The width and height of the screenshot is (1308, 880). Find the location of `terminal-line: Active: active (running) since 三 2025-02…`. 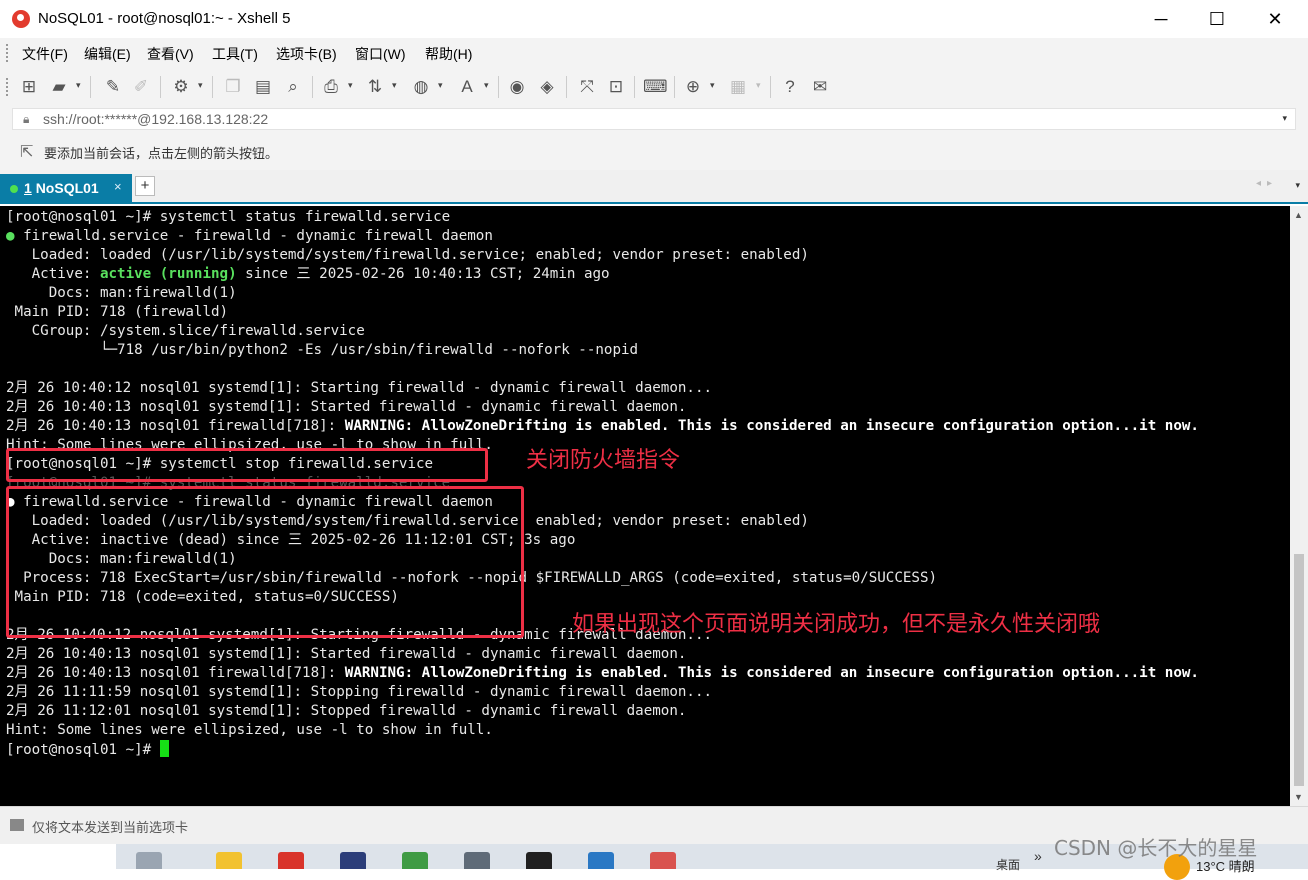

terminal-line: Active: active (running) since 三 2025-02… is located at coordinates (308, 274).